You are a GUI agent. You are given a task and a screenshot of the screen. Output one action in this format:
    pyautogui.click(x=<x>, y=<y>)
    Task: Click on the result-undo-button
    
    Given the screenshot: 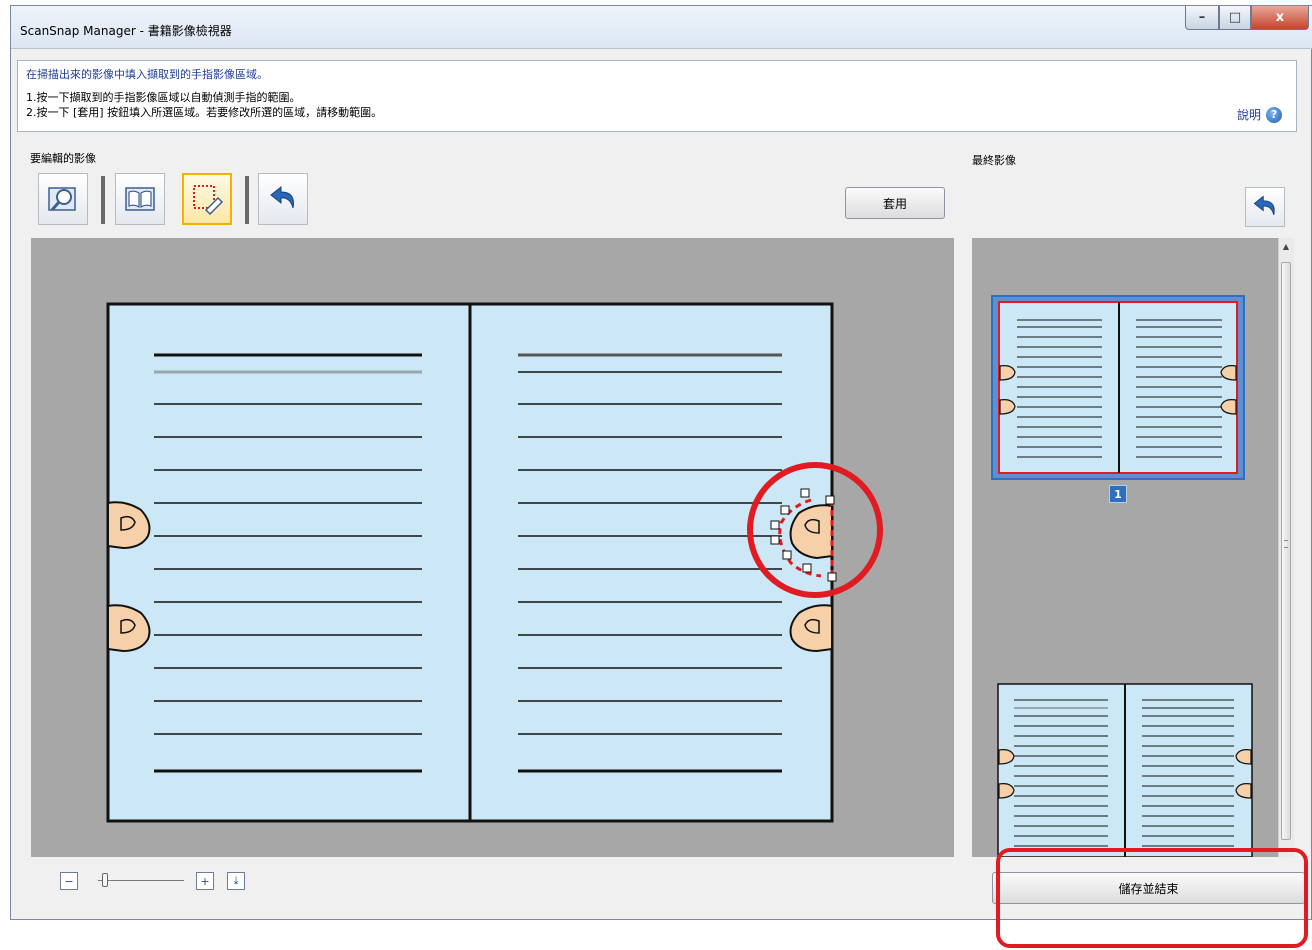 What is the action you would take?
    pyautogui.click(x=1265, y=207)
    